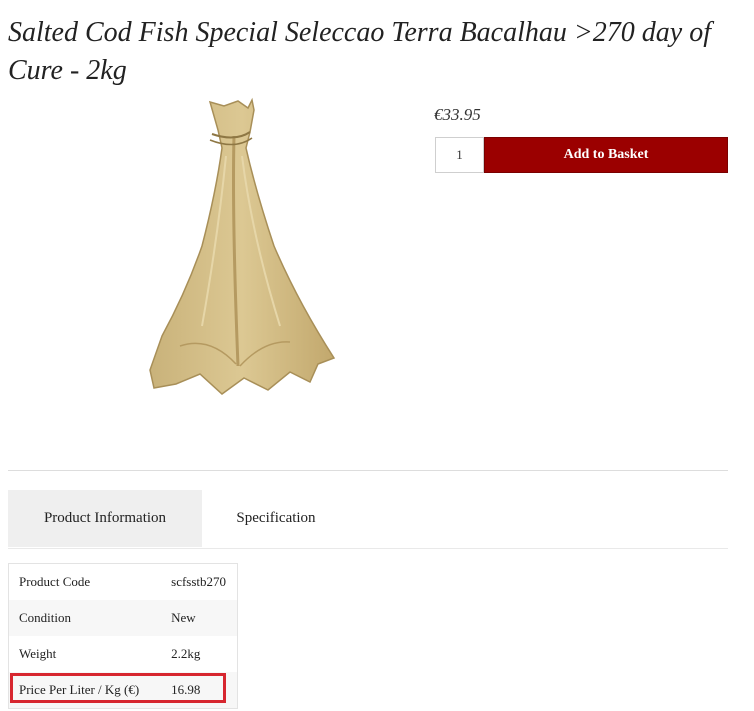  What do you see at coordinates (459, 155) in the screenshot?
I see `quantity-input` at bounding box center [459, 155].